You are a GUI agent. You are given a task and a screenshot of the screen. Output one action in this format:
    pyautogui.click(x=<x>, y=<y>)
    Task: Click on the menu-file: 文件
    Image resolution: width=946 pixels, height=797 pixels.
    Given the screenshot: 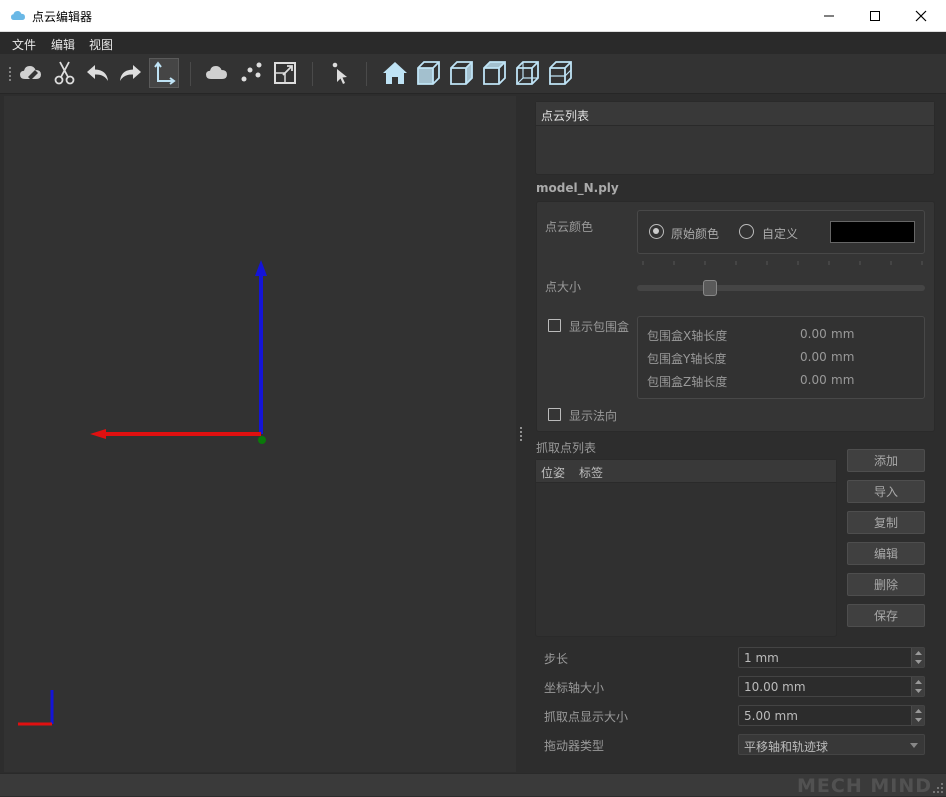 What is the action you would take?
    pyautogui.click(x=24, y=44)
    